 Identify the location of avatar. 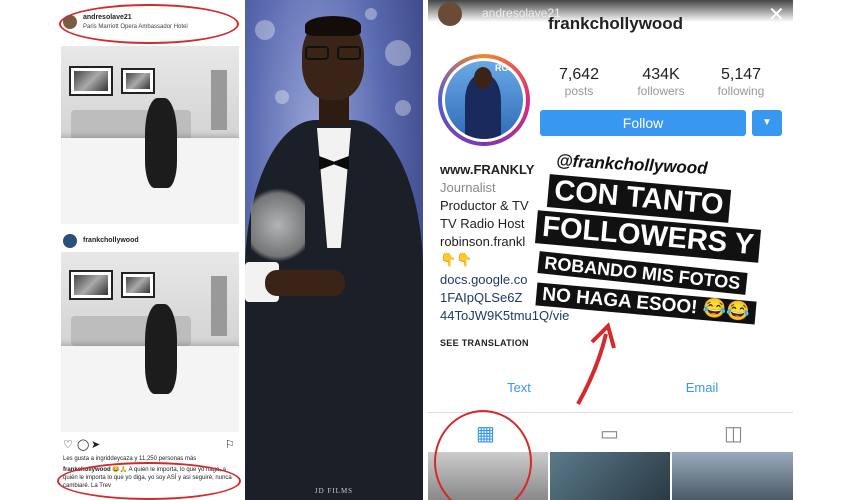
(70, 241).